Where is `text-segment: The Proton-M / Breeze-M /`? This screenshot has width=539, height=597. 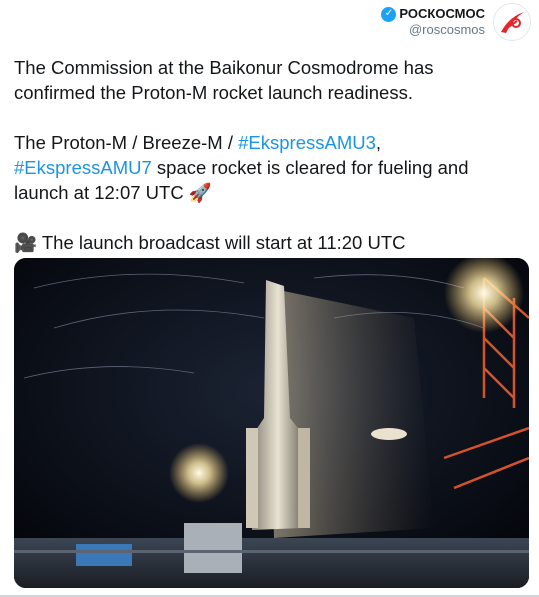 text-segment: The Proton-M / Breeze-M / is located at coordinates (126, 142).